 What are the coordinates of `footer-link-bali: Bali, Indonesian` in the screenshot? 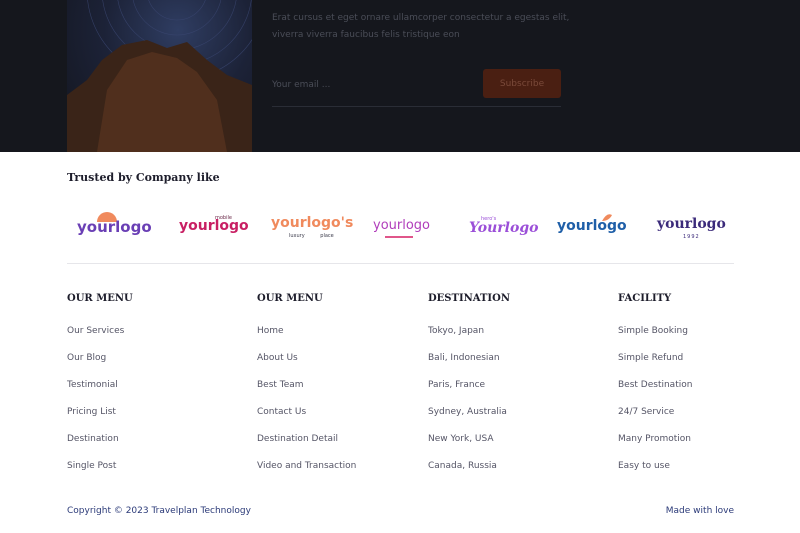 It's located at (464, 358).